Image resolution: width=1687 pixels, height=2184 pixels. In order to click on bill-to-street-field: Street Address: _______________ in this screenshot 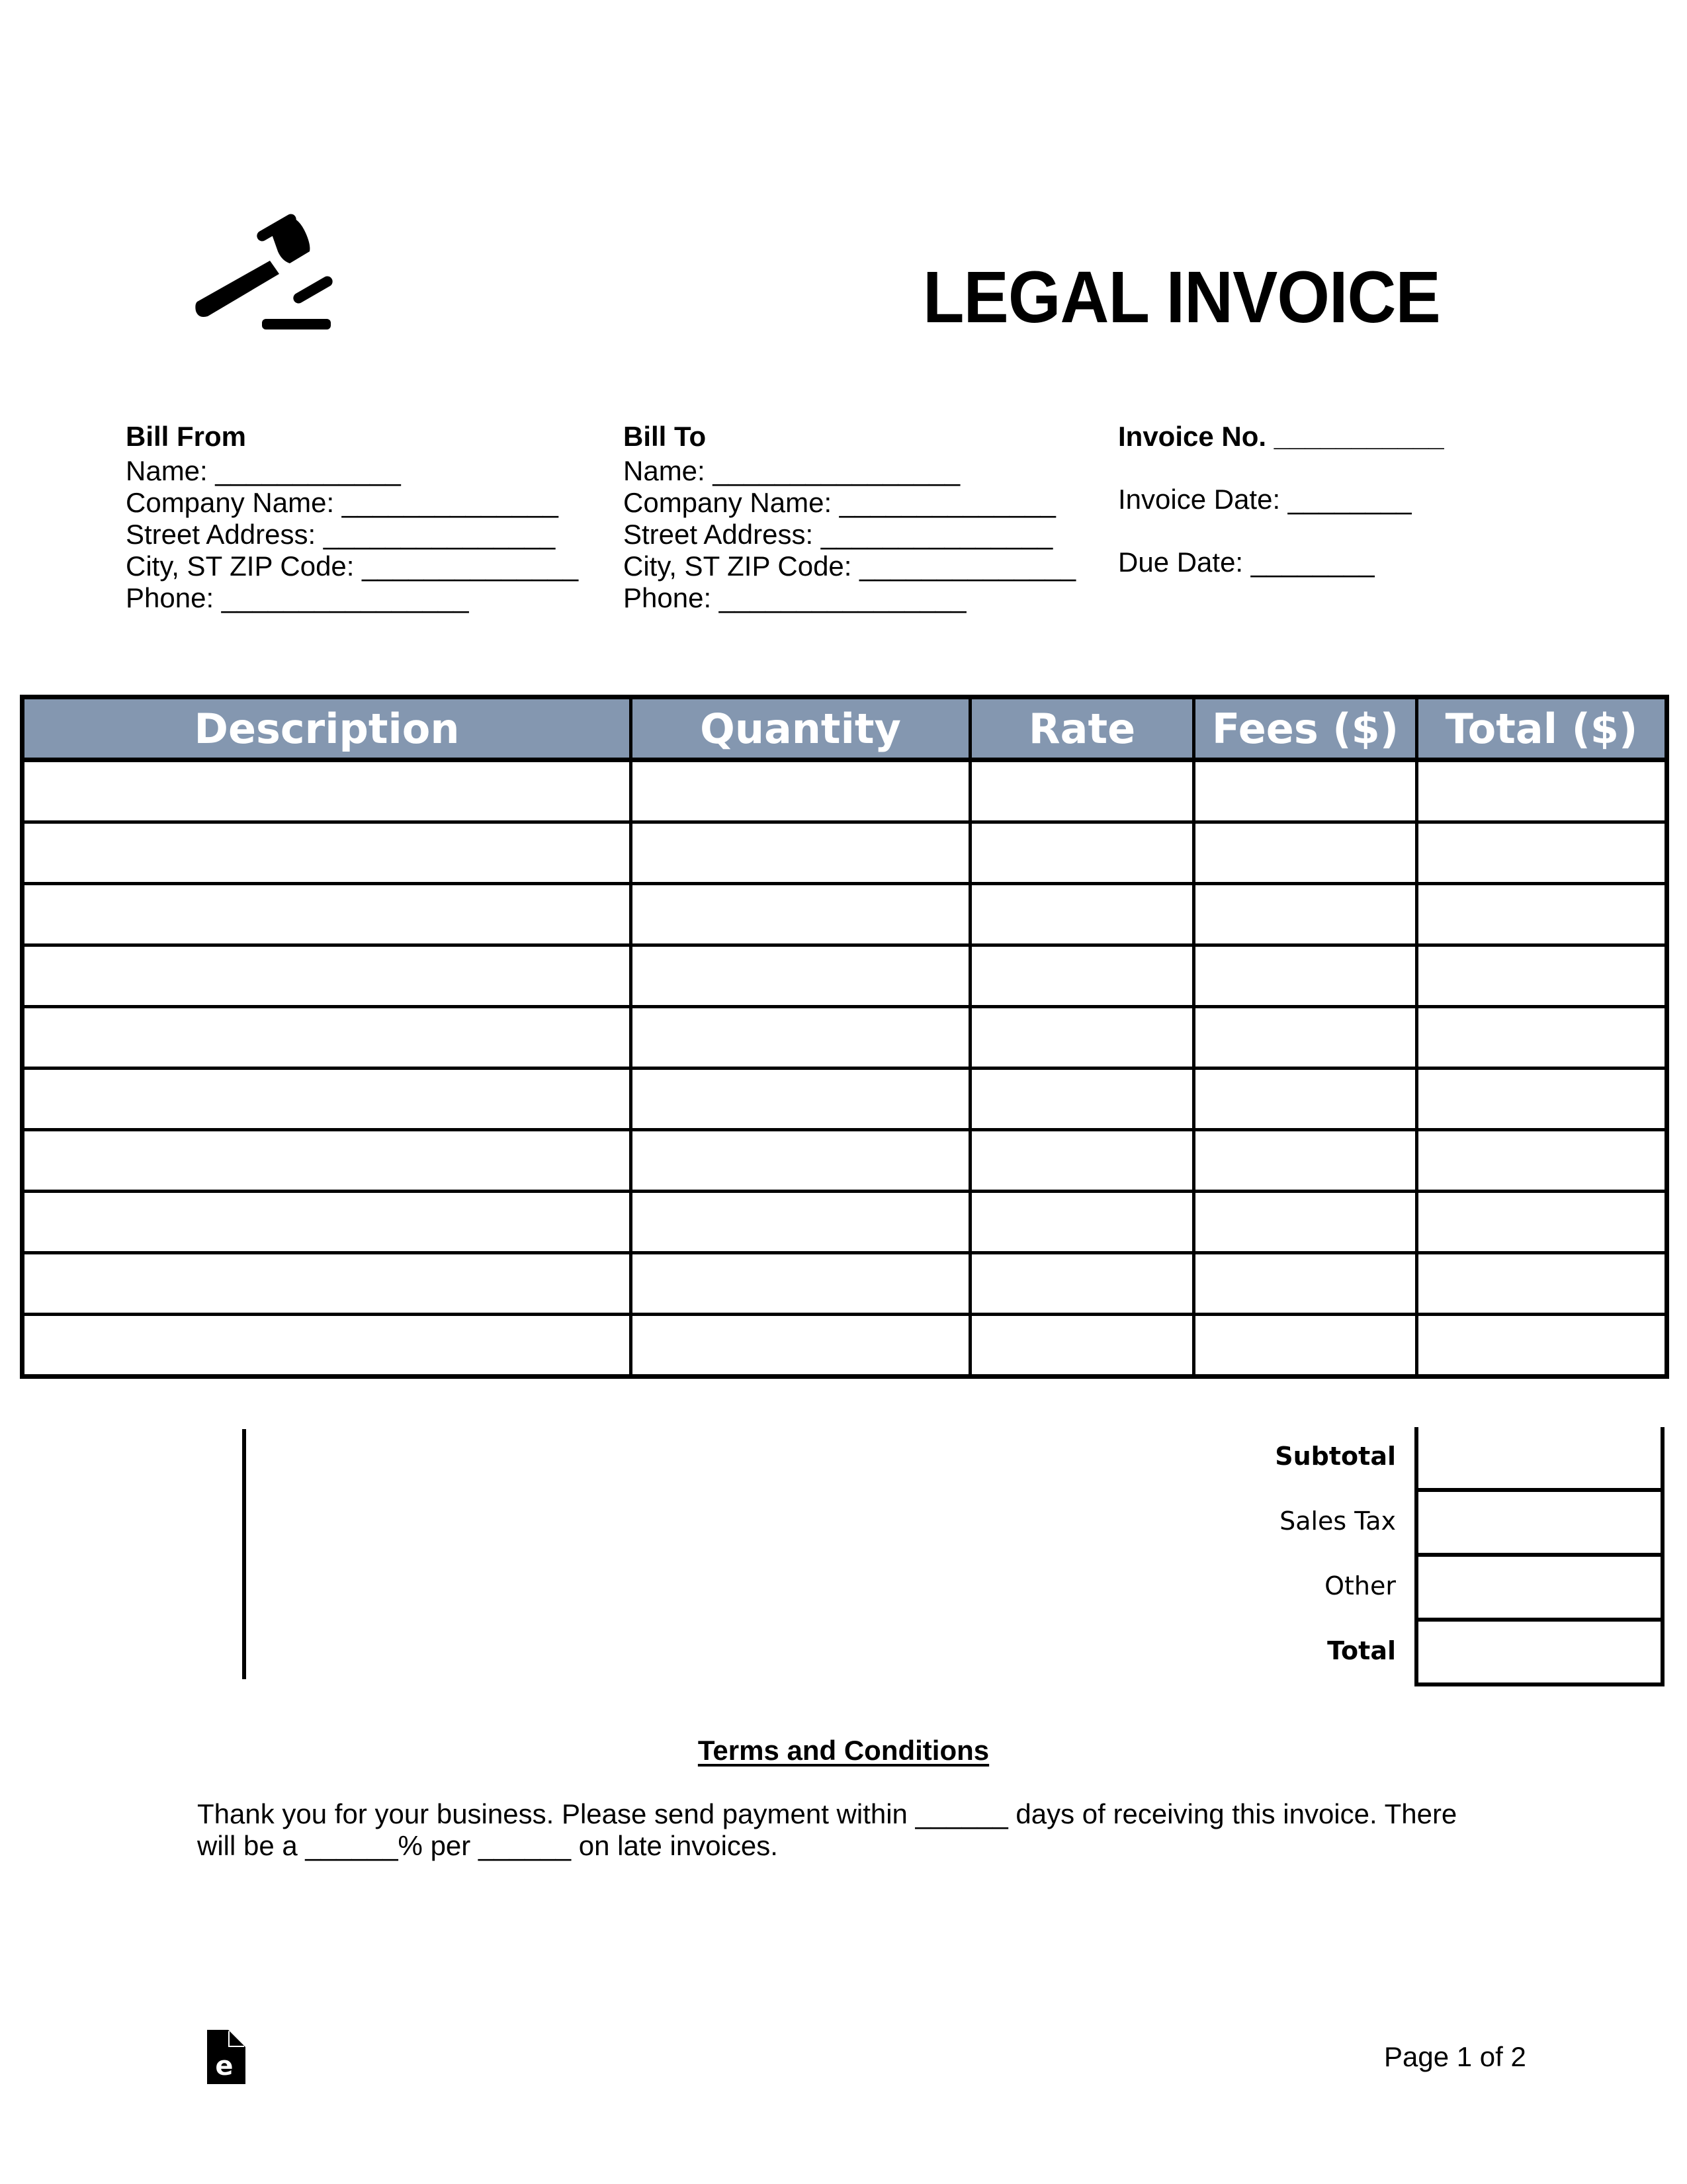, I will do `click(850, 534)`.